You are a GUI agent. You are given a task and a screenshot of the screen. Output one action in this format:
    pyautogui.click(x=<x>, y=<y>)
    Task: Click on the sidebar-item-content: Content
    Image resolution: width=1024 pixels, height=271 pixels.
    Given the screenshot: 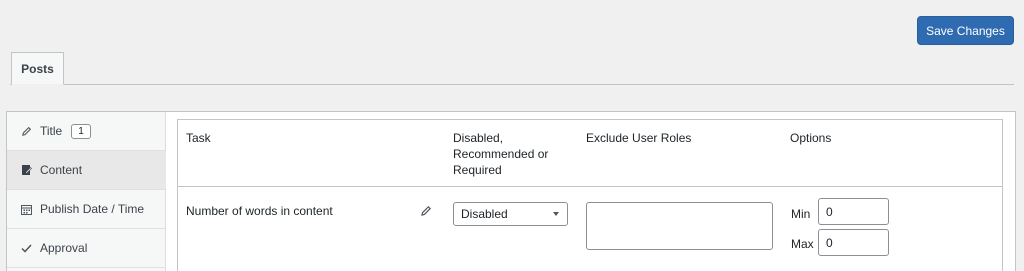 What is the action you would take?
    pyautogui.click(x=86, y=170)
    